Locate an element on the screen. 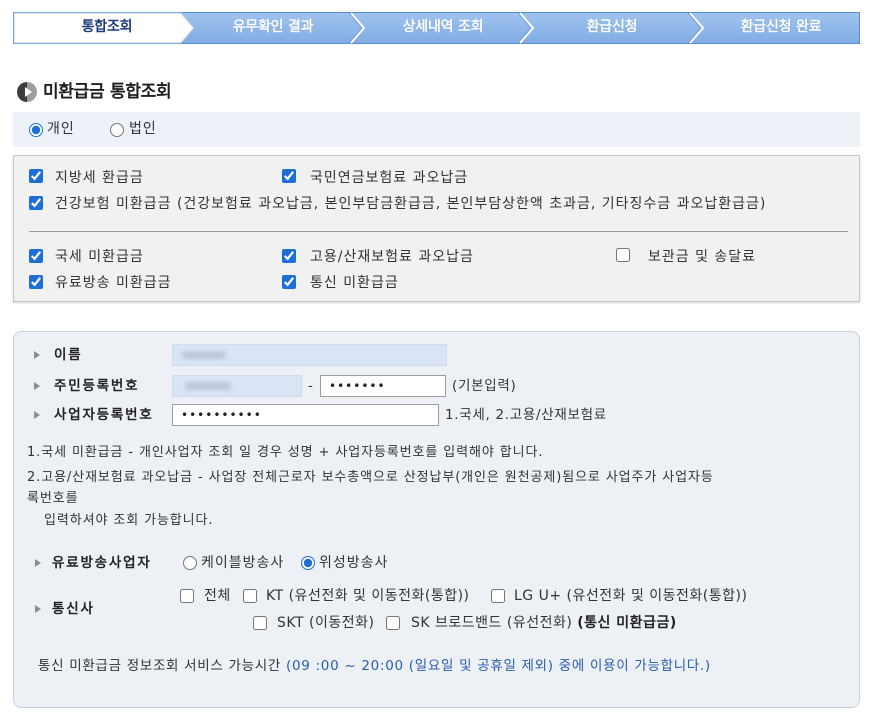  checkbox-telecom-lgu-label: LG U+ (유선전화 및 이동전화(통합)) is located at coordinates (630, 596).